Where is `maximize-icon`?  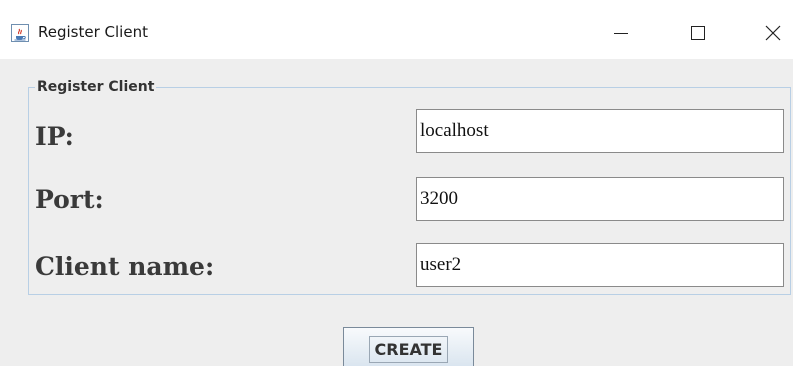 maximize-icon is located at coordinates (698, 33).